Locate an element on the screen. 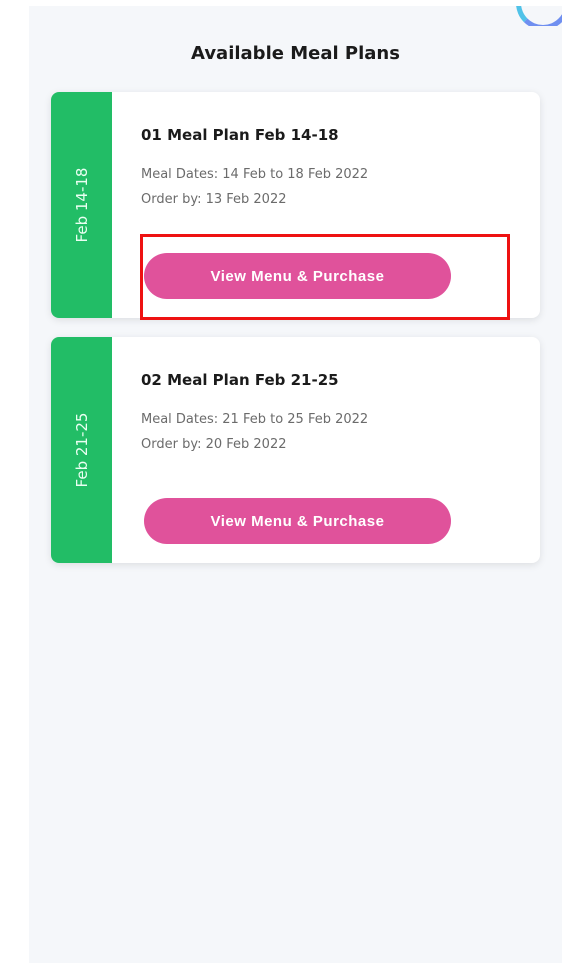 The height and width of the screenshot is (963, 567). date-range-tab: Feb 14-18 is located at coordinates (81, 205).